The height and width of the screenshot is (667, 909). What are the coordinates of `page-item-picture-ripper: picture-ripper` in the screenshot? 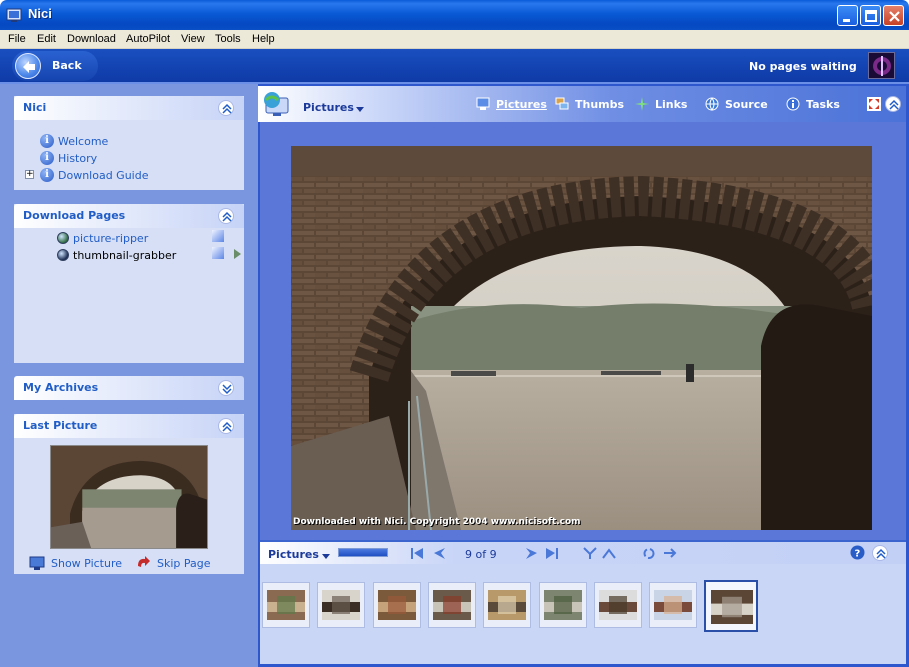 It's located at (102, 238).